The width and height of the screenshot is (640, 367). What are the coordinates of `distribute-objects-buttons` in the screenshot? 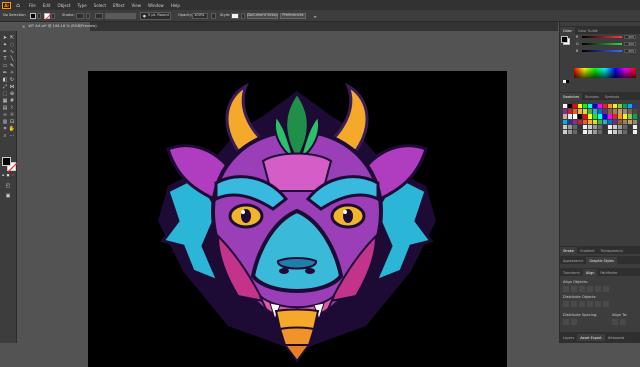 It's located at (586, 304).